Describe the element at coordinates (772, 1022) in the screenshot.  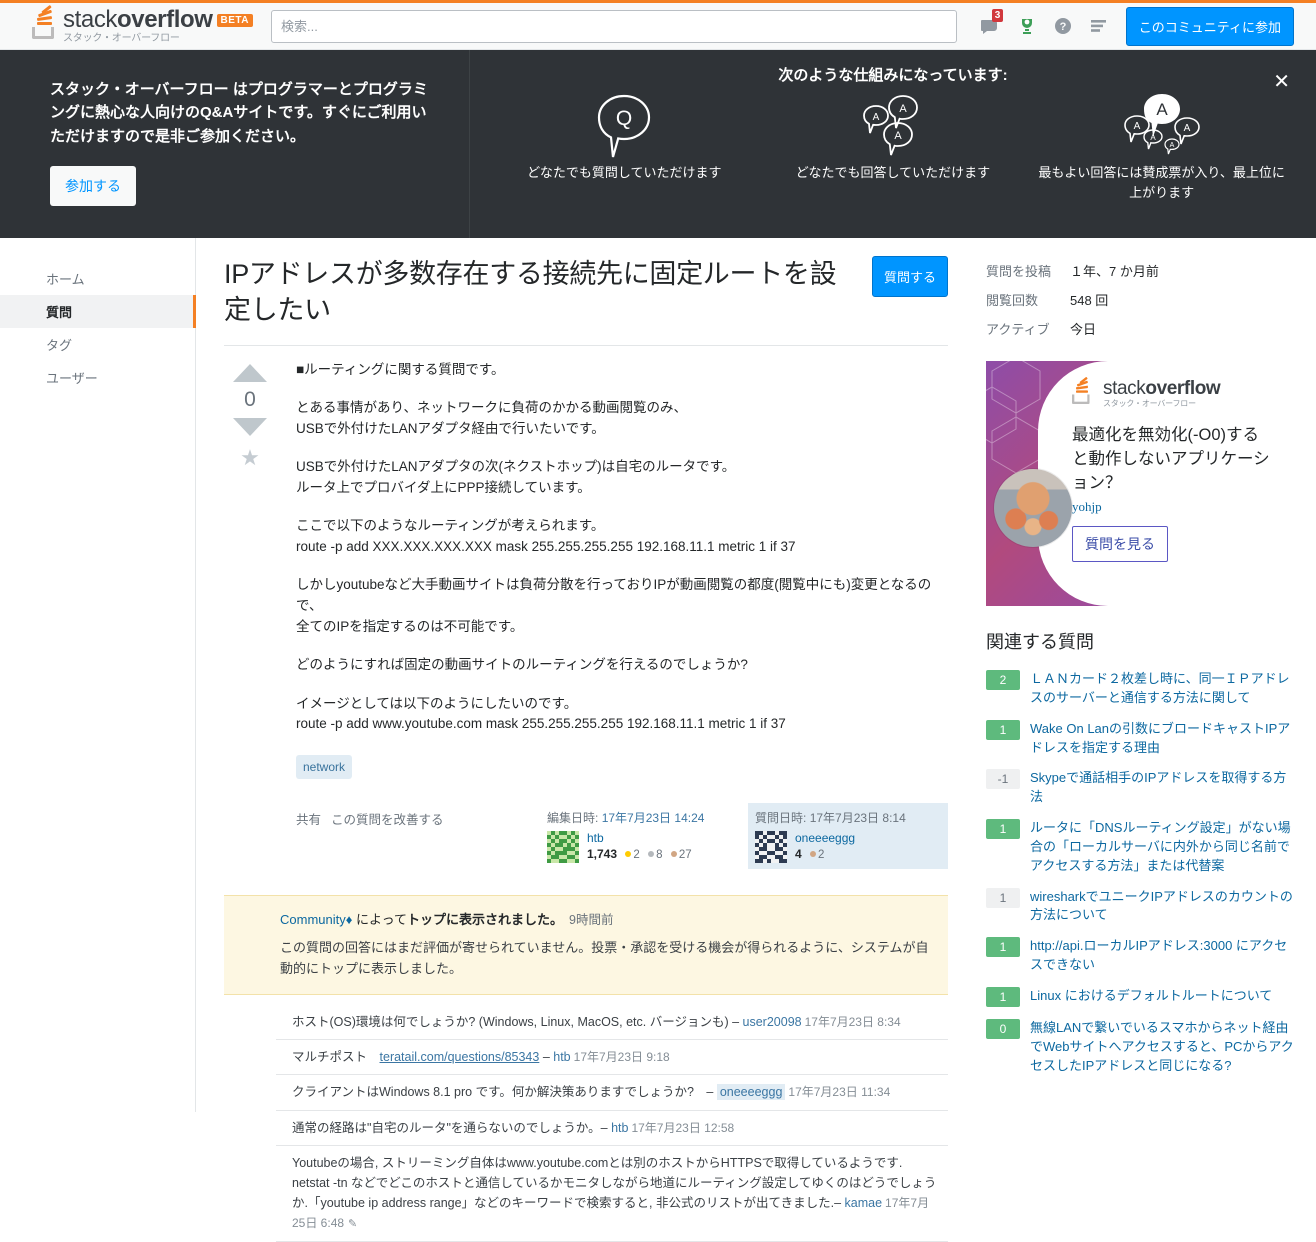
I see `comment-author: user20098` at that location.